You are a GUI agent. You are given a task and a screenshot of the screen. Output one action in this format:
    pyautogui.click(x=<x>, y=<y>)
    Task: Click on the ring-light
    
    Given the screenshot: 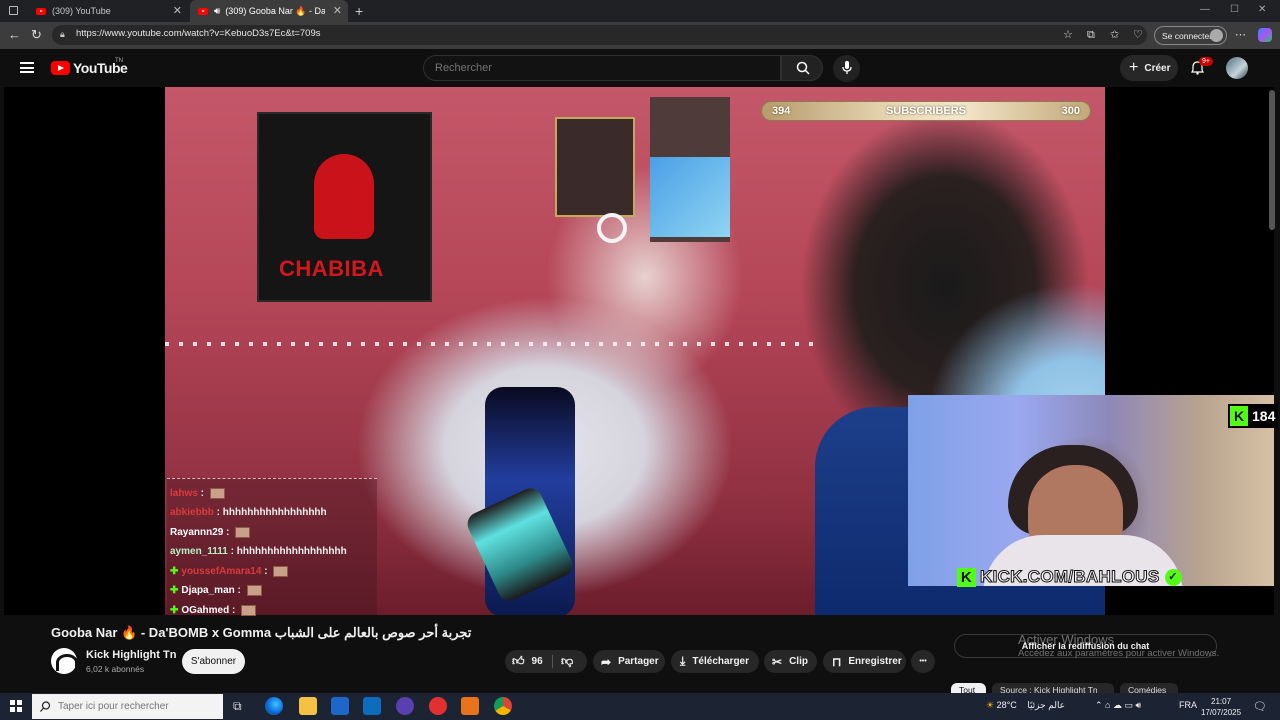 What is the action you would take?
    pyautogui.click(x=612, y=228)
    